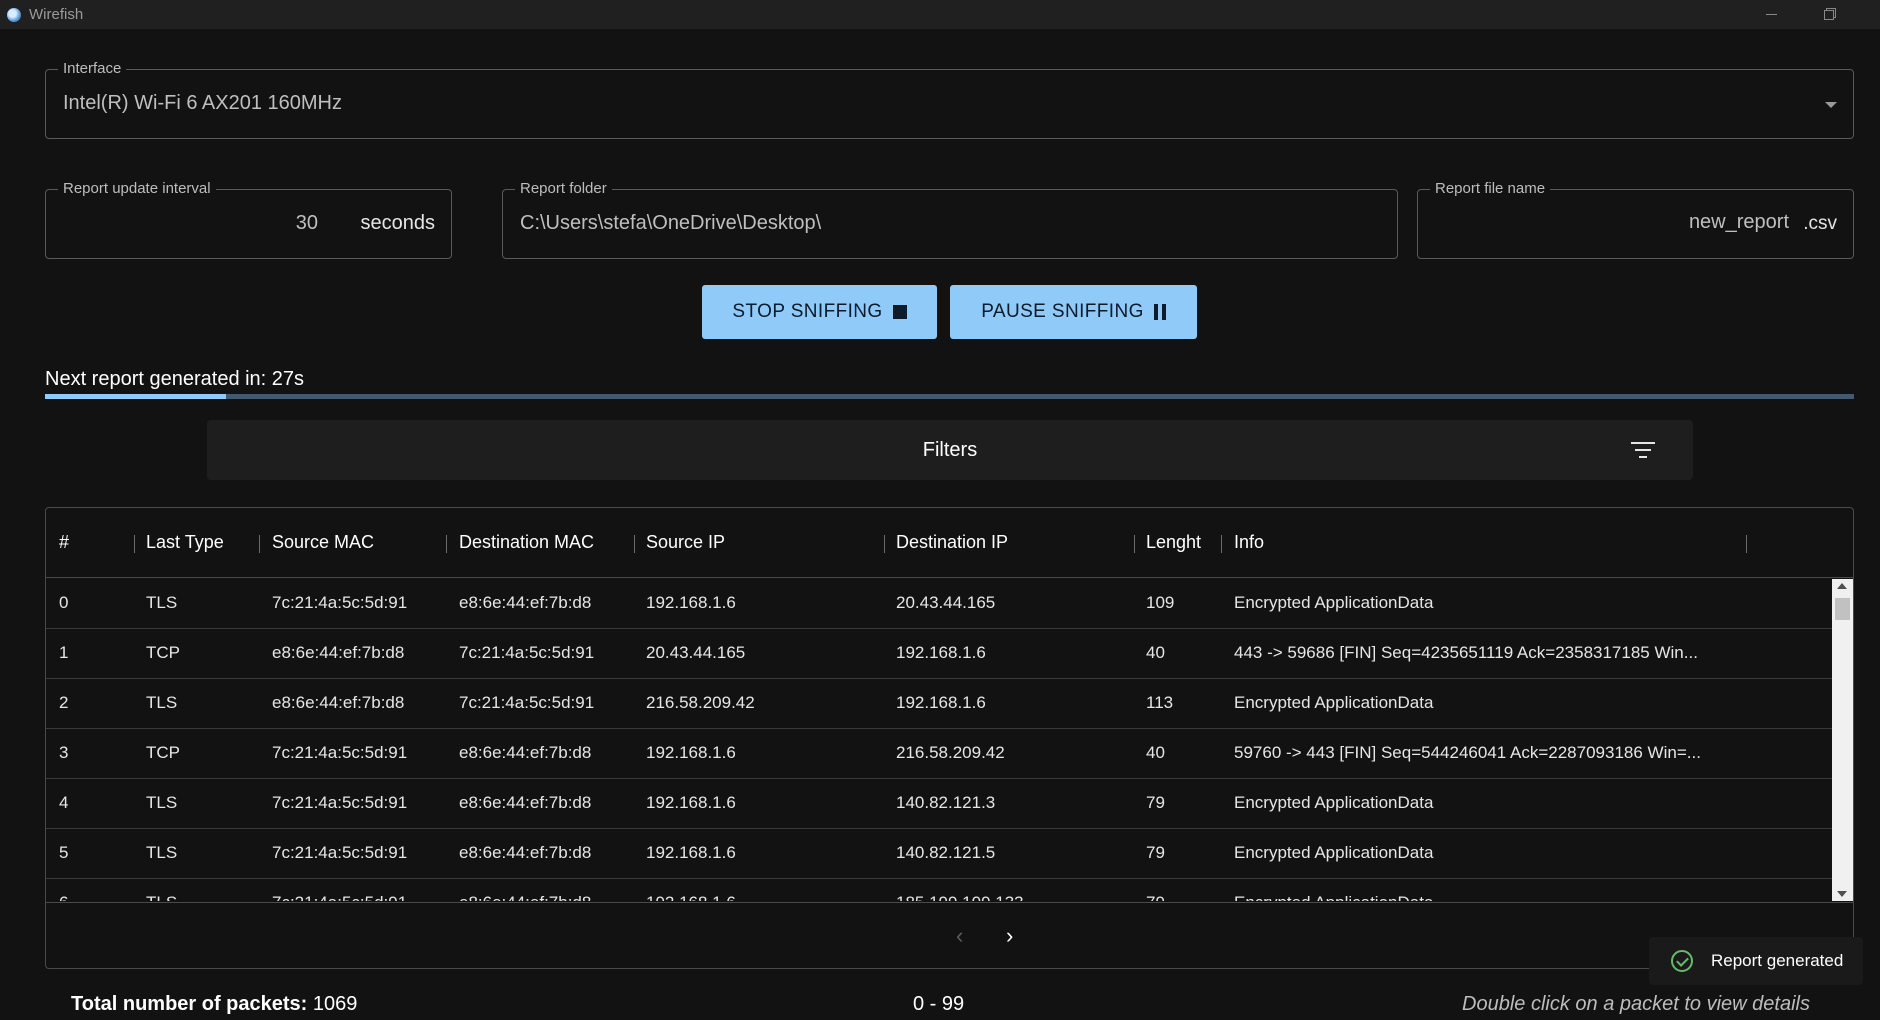  Describe the element at coordinates (949, 396) in the screenshot. I see `report-progress-bar` at that location.